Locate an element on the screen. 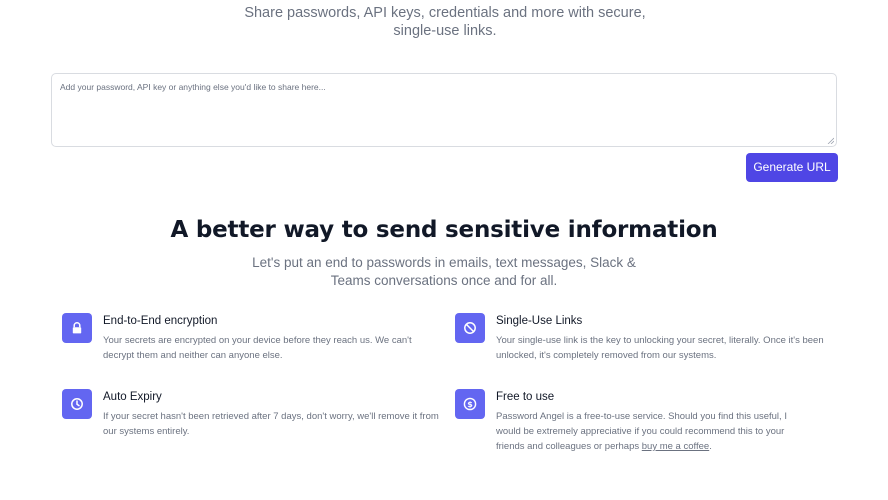 The height and width of the screenshot is (500, 888). feature-title: Auto Expiry is located at coordinates (132, 397).